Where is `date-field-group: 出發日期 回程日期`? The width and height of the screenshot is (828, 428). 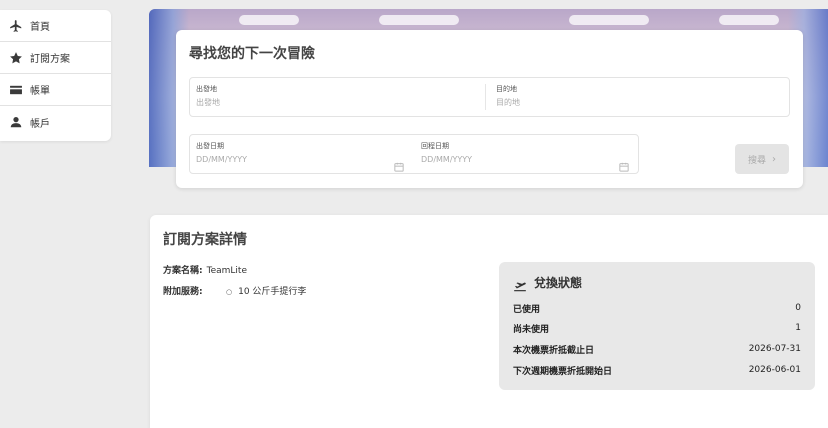
date-field-group: 出發日期 回程日期 is located at coordinates (414, 154).